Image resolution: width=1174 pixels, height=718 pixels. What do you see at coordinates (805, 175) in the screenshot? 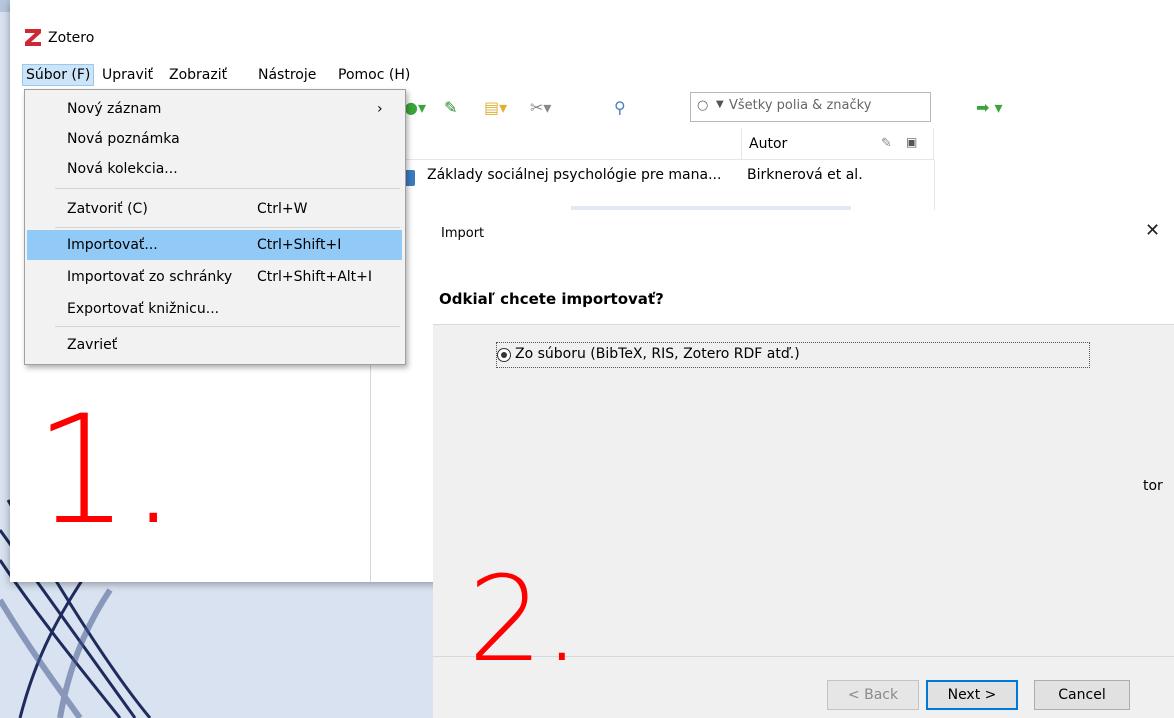
I see `item-author: Birknerová et al.` at bounding box center [805, 175].